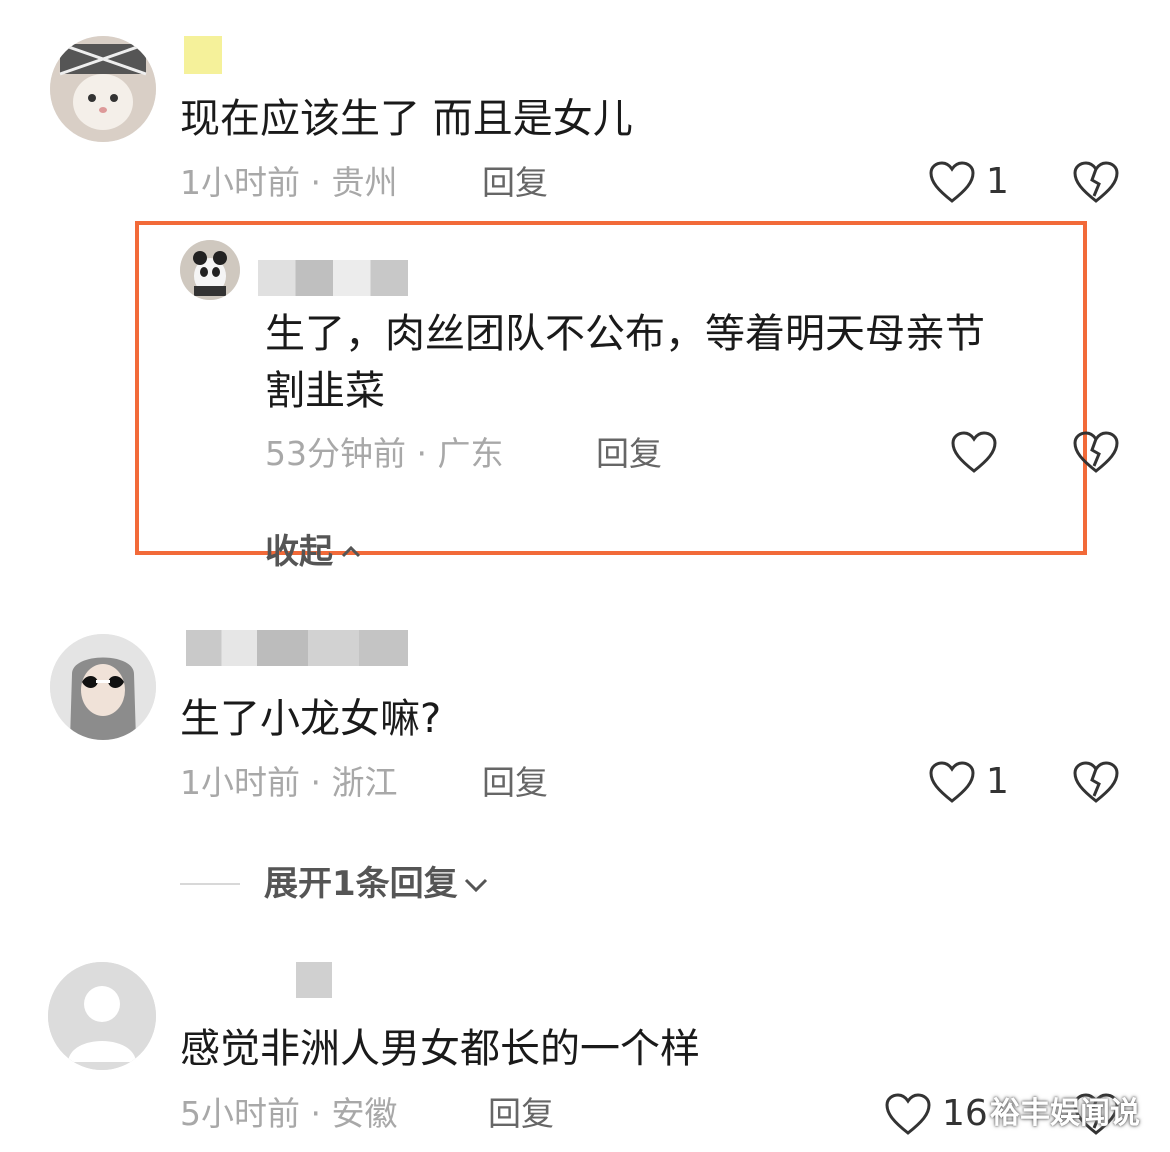 The image size is (1170, 1152). I want to click on avatar-panda, so click(210, 270).